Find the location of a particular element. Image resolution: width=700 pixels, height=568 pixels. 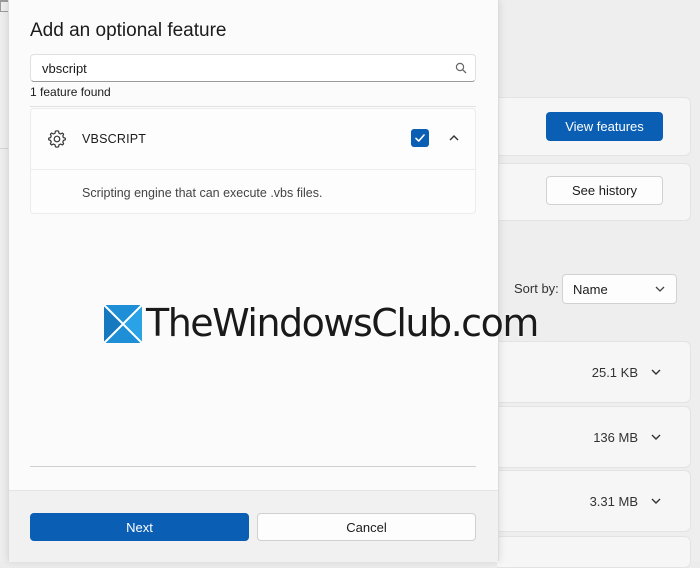

result-count: 1 feature found is located at coordinates (70, 92).